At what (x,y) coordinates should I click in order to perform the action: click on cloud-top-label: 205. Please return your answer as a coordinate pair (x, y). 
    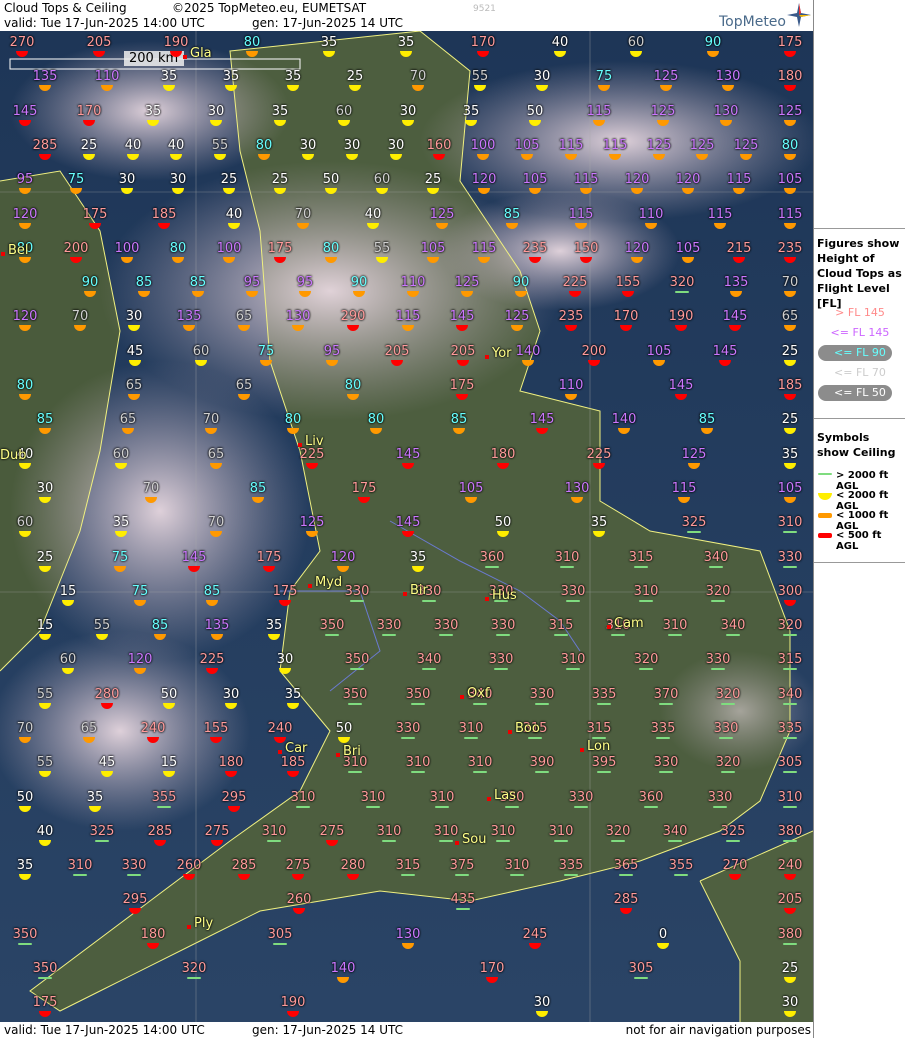
    Looking at the image, I should click on (397, 351).